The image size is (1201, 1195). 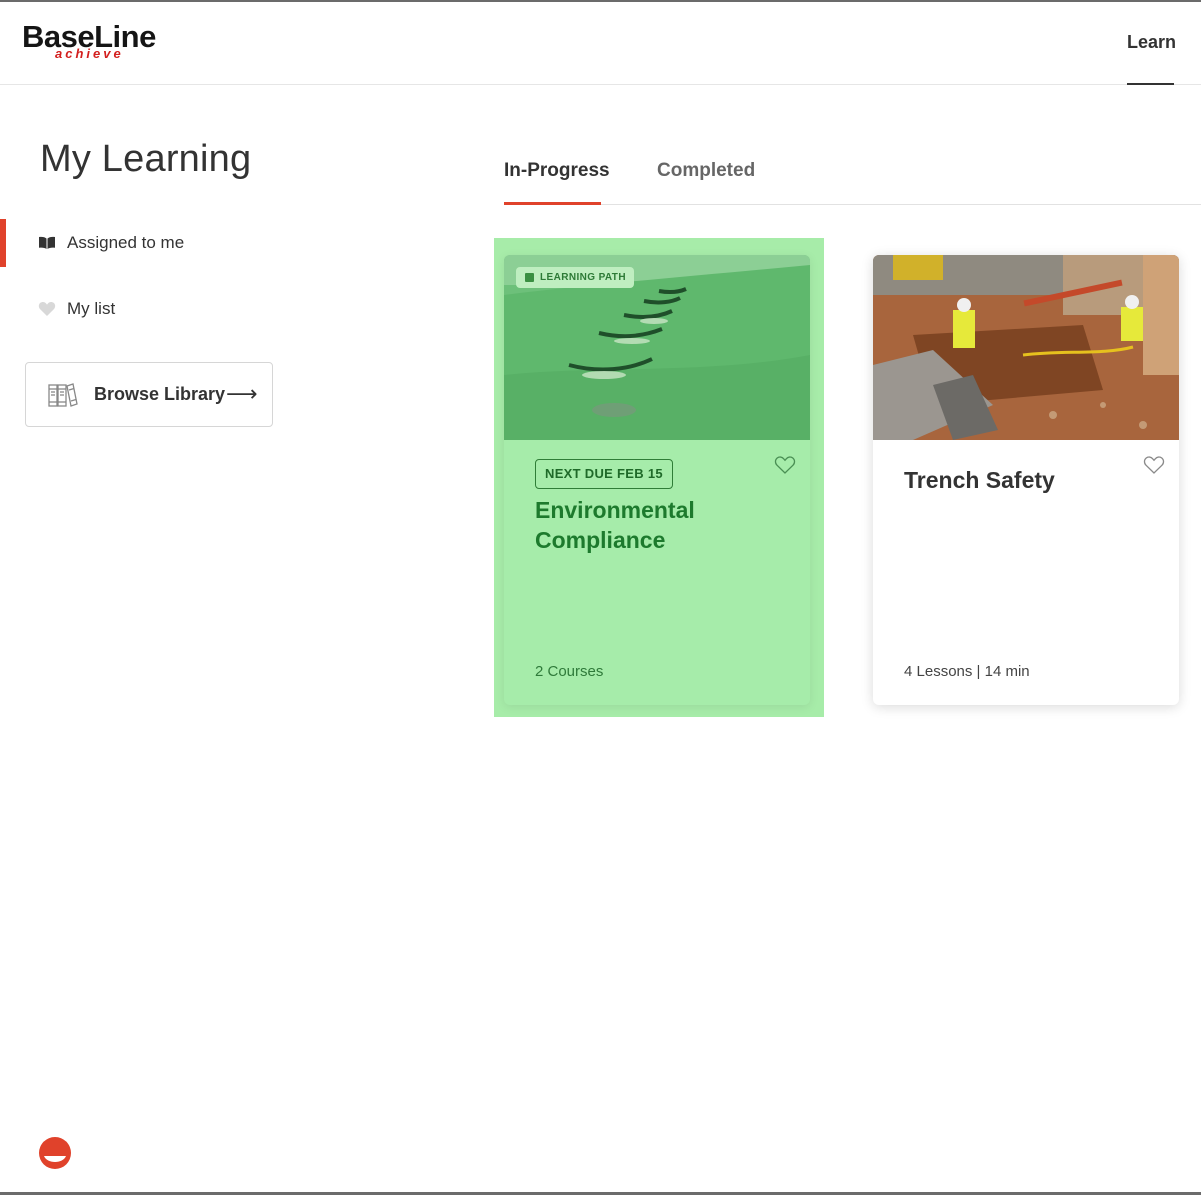 What do you see at coordinates (47, 309) in the screenshot?
I see `heart-icon` at bounding box center [47, 309].